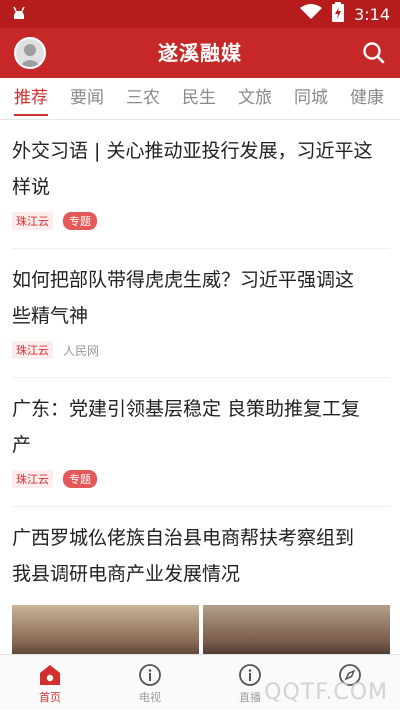 The width and height of the screenshot is (400, 711). What do you see at coordinates (87, 99) in the screenshot?
I see `tab-headlines: 要闻` at bounding box center [87, 99].